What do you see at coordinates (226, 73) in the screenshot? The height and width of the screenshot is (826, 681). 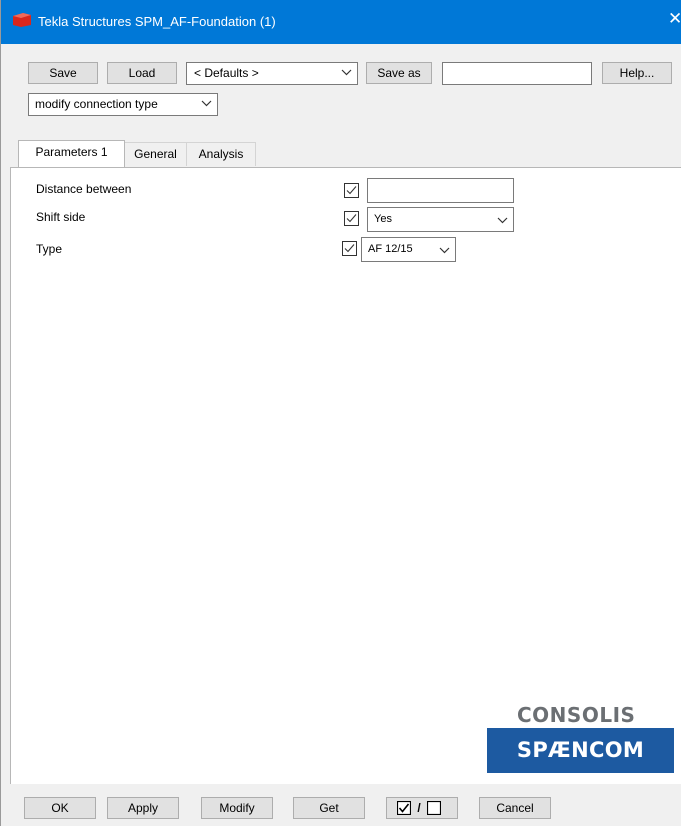 I see `attribute-set-value: < Defaults >` at bounding box center [226, 73].